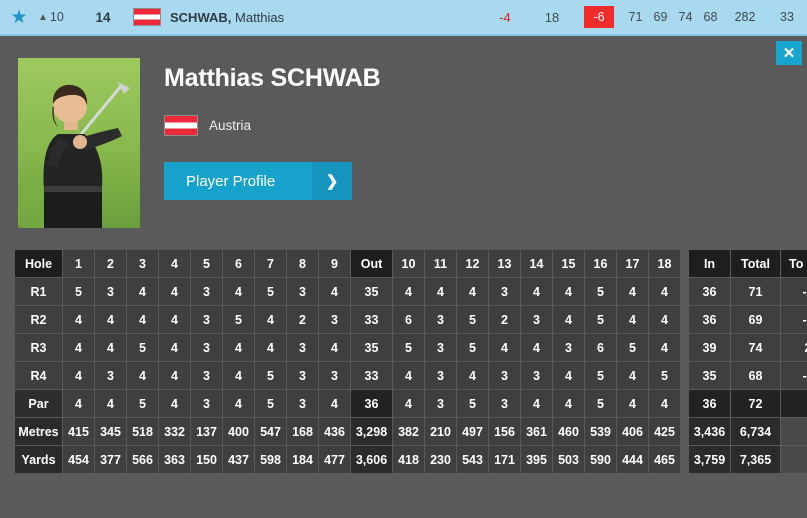 Image resolution: width=807 pixels, height=518 pixels. I want to click on leaderboard-round-1: 71, so click(635, 17).